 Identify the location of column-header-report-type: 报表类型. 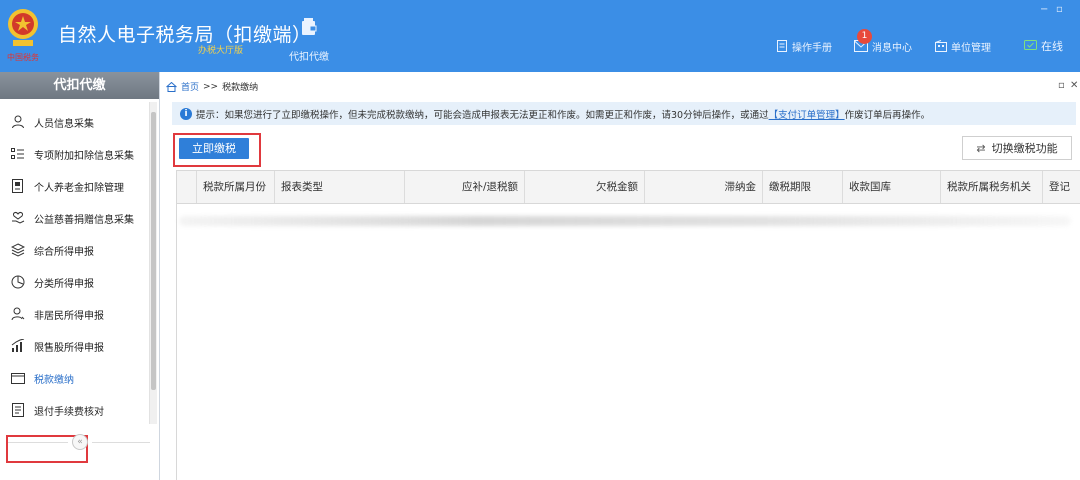
(340, 187).